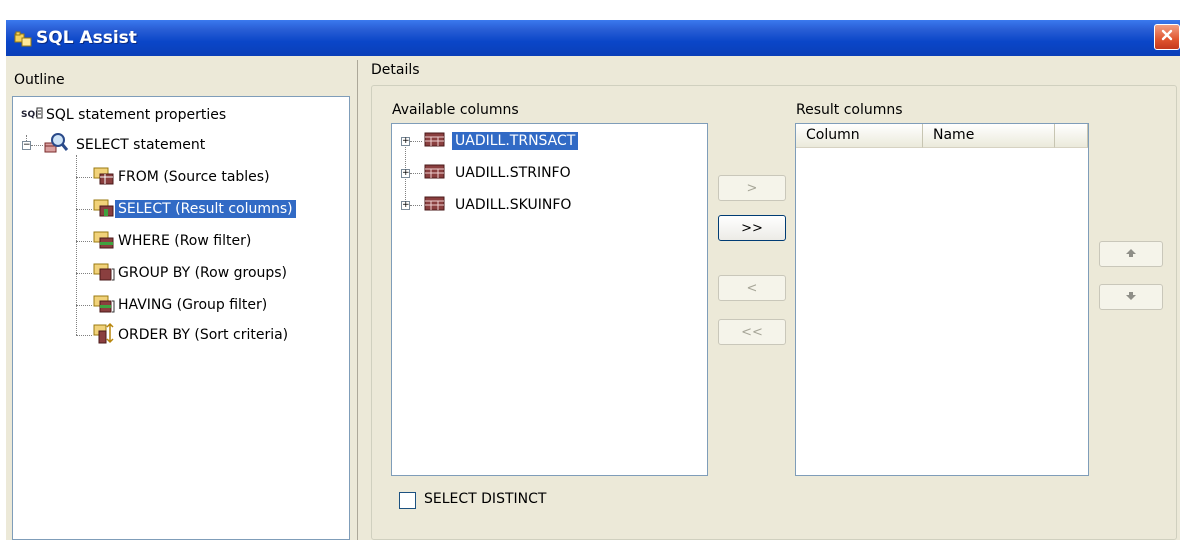 Image resolution: width=1180 pixels, height=540 pixels. What do you see at coordinates (405, 173) in the screenshot?
I see `expand-toggle-strinfo: +` at bounding box center [405, 173].